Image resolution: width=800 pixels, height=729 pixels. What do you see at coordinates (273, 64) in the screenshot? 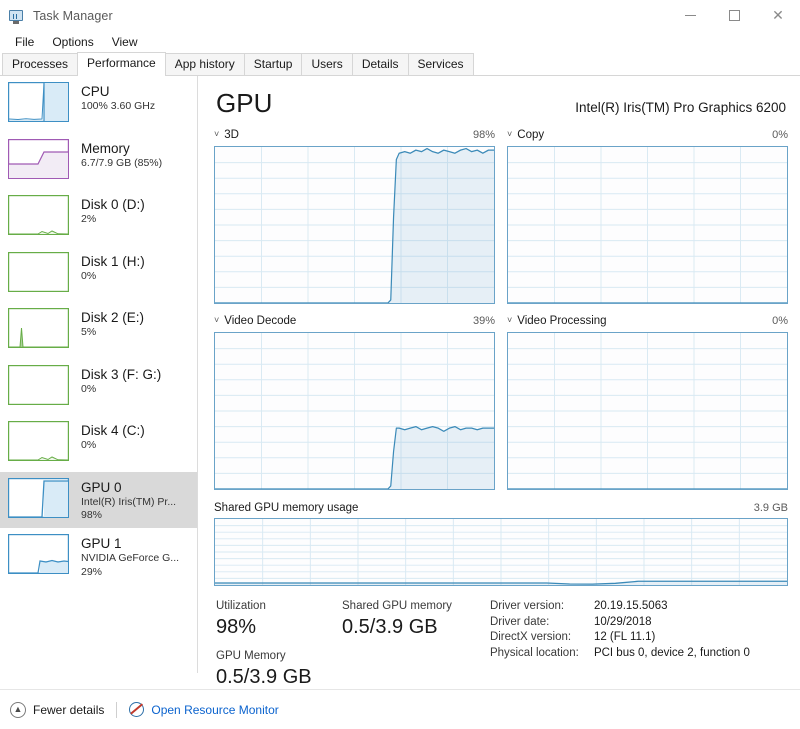
I see `tab-startup: Startup` at bounding box center [273, 64].